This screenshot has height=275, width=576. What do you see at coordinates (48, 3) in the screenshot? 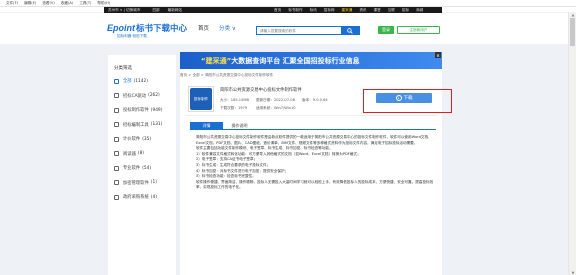
I see `menu-view: 查看(V)` at bounding box center [48, 3].